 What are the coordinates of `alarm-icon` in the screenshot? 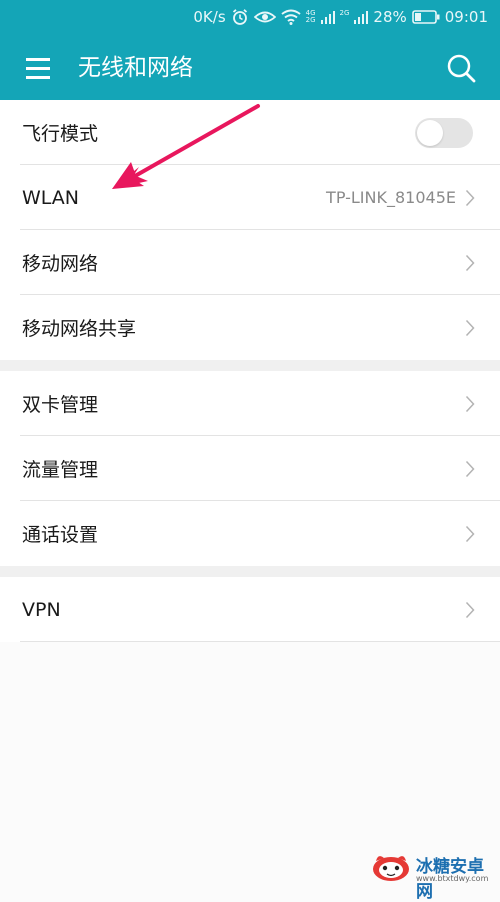 It's located at (239, 17).